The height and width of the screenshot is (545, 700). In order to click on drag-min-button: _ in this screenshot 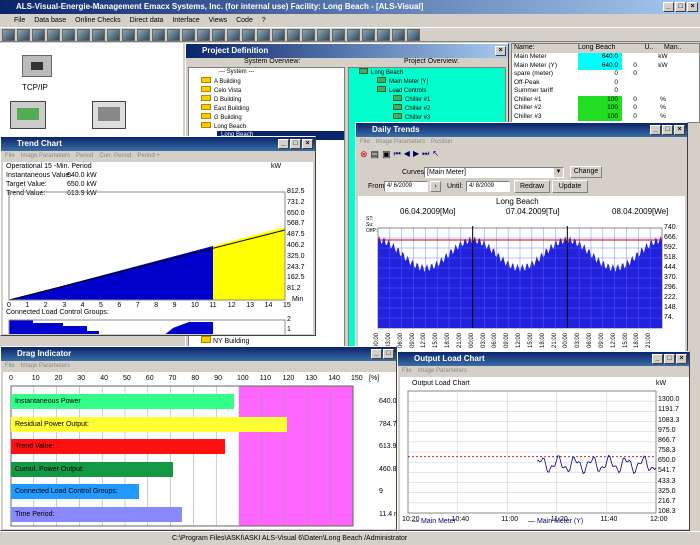, I will do `click(376, 354)`.